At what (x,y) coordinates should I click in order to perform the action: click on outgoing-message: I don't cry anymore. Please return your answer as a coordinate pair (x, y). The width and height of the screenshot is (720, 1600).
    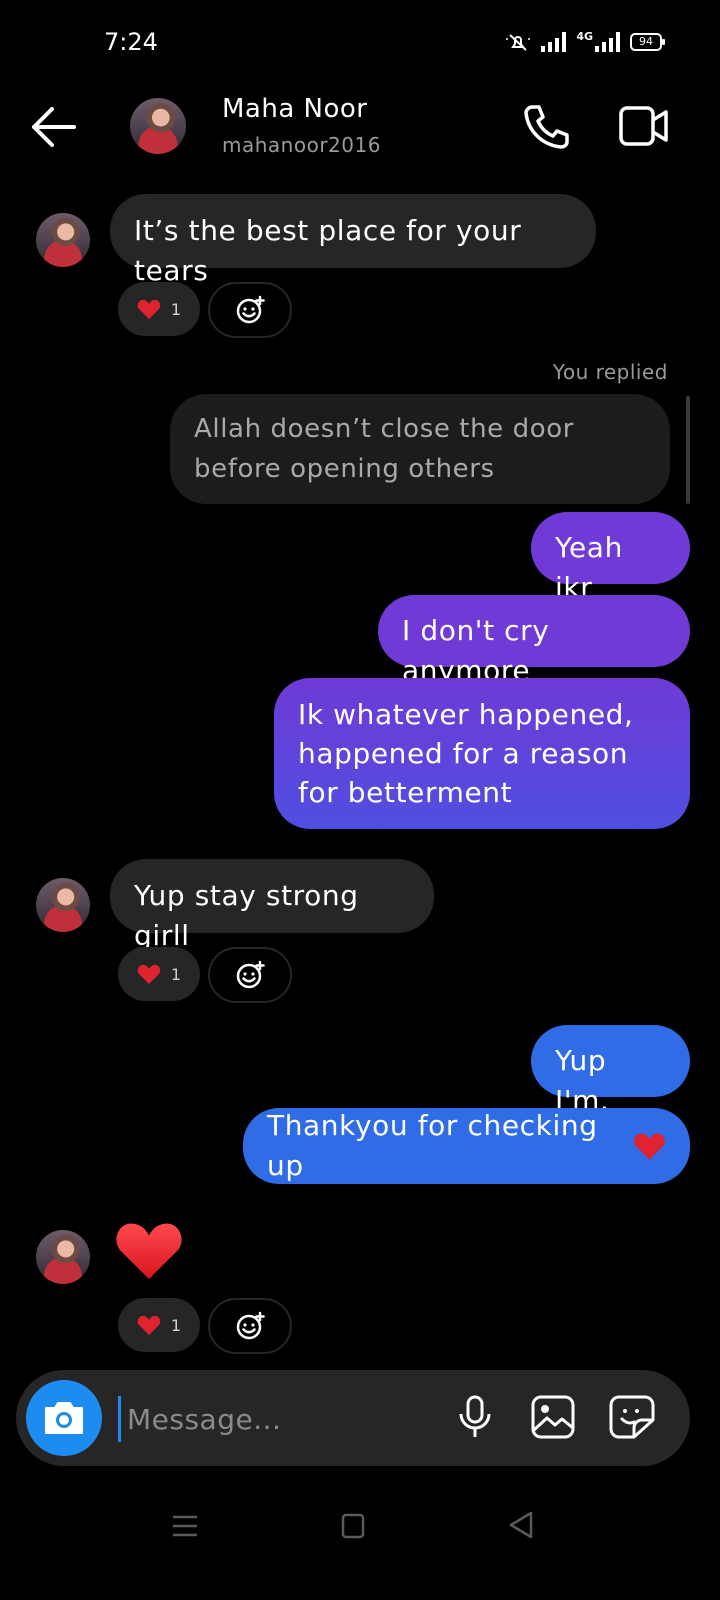
    Looking at the image, I should click on (534, 641).